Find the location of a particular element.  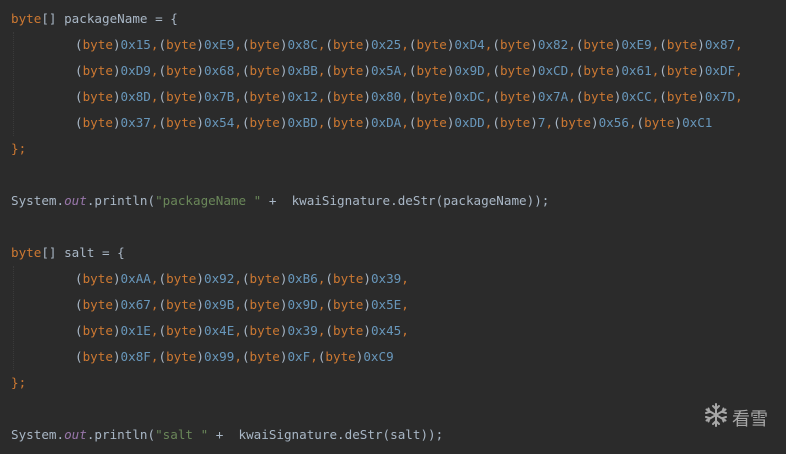

closing-brace-line: }; is located at coordinates (19, 382).